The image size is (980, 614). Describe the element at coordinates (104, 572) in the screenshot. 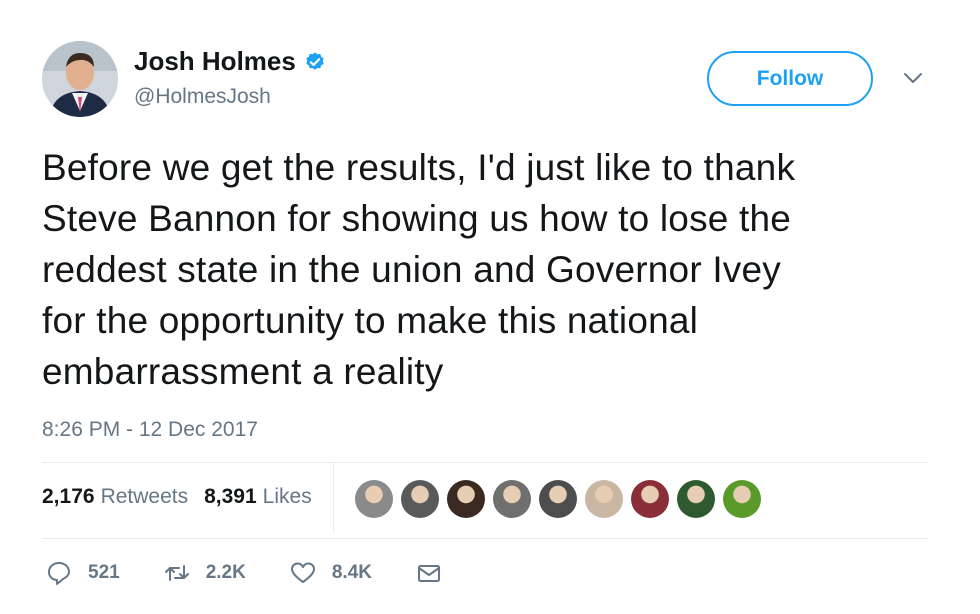

I see `reply-count: 521` at that location.